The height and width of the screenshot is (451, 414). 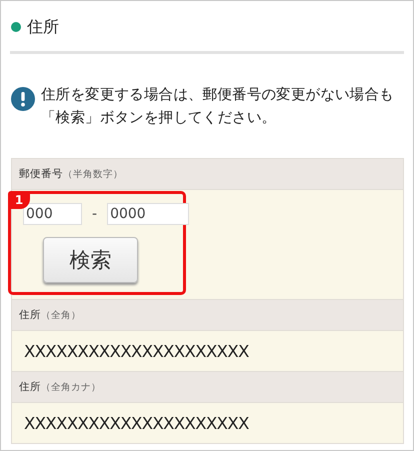 I want to click on field-label: 郵便番号, so click(x=41, y=174).